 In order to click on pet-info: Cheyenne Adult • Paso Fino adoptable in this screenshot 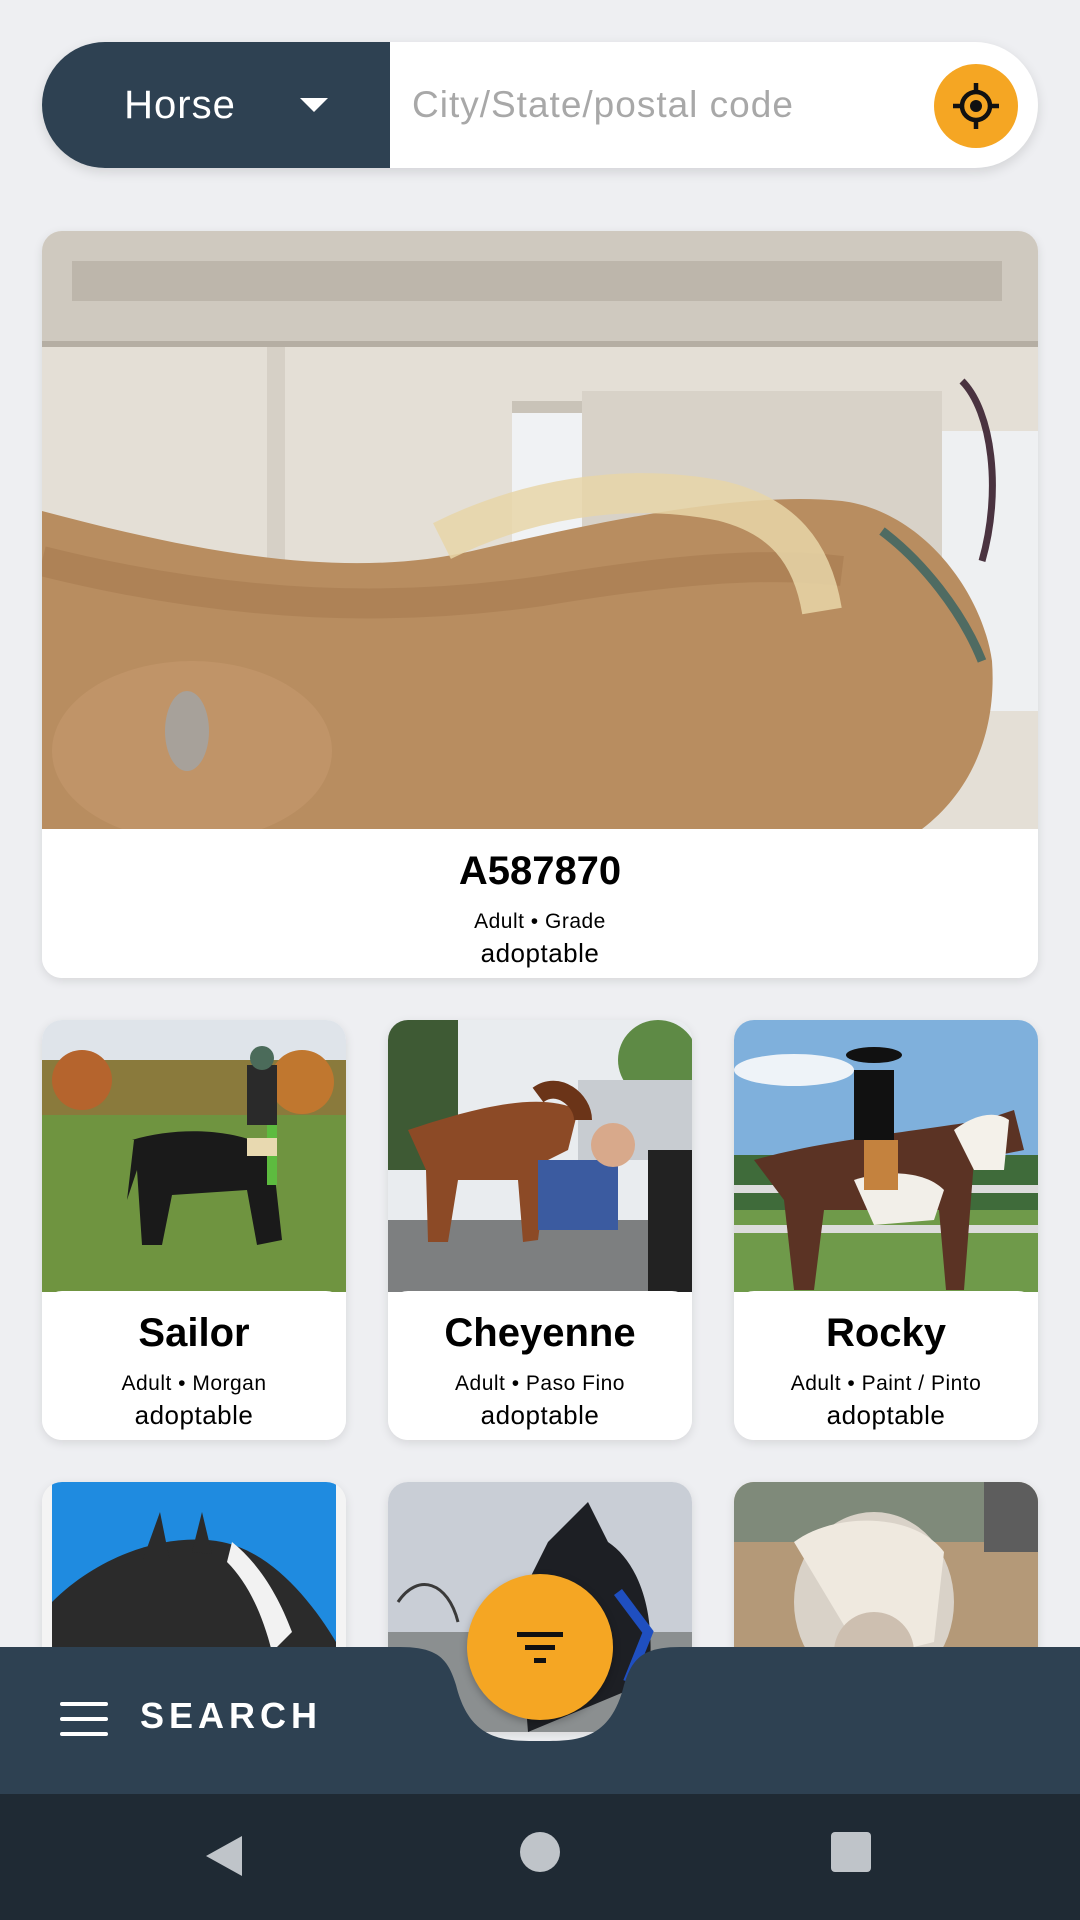, I will do `click(540, 1365)`.